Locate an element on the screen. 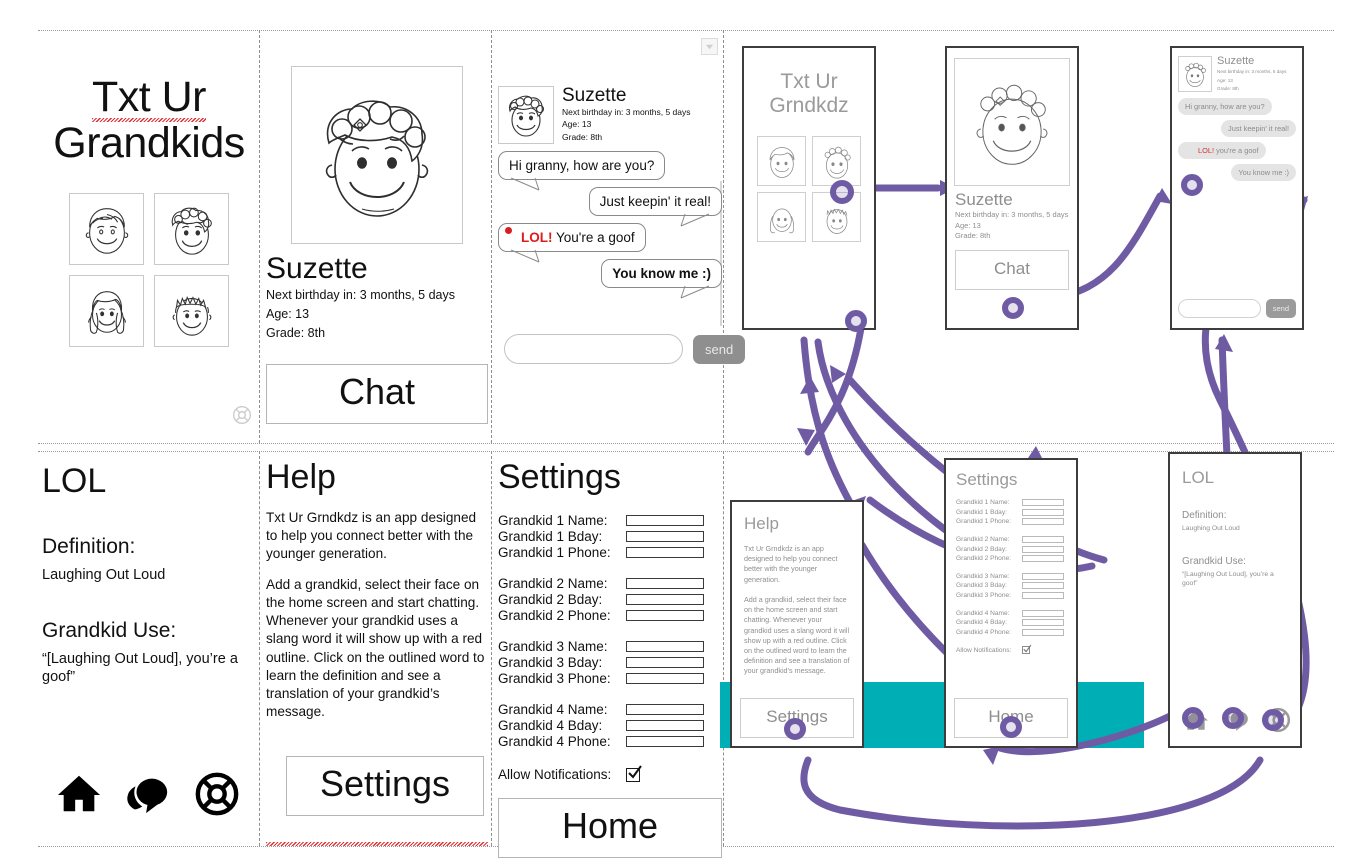 The image size is (1346, 858). chat-button: Chat is located at coordinates (377, 393).